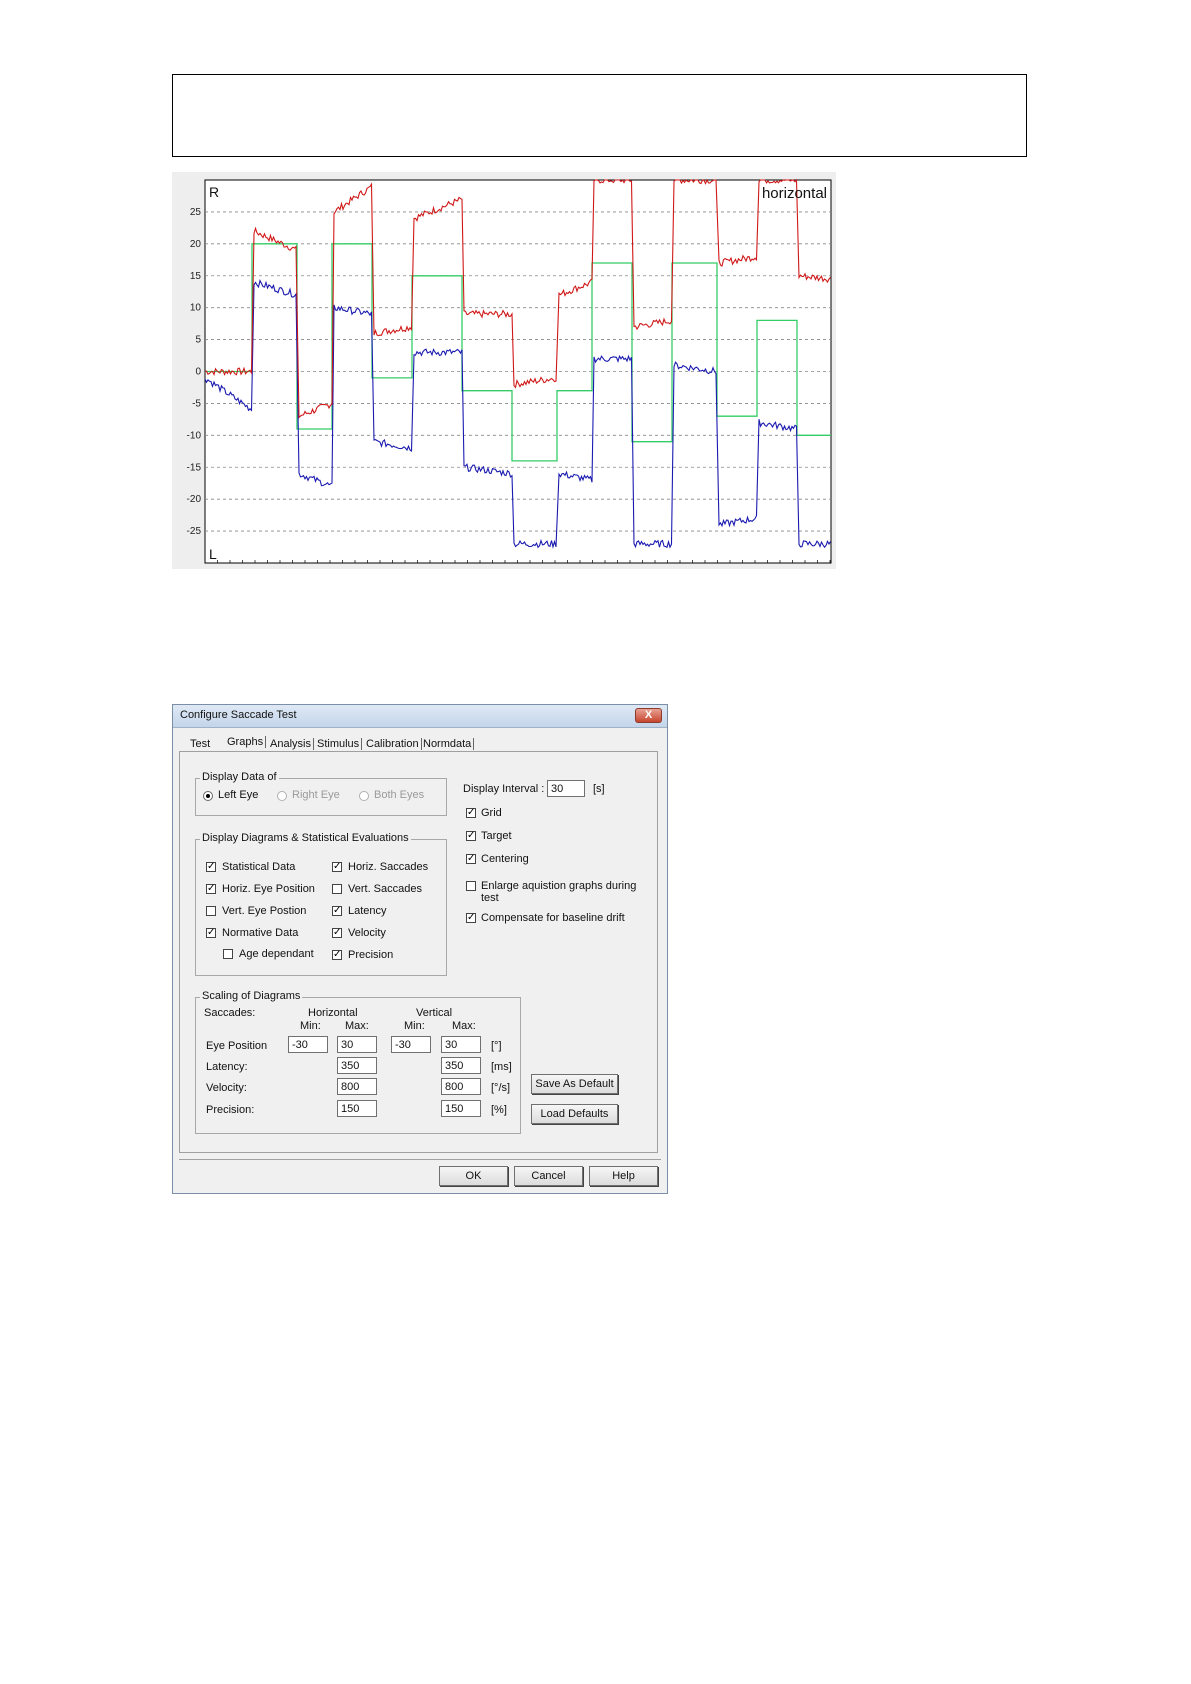  Describe the element at coordinates (238, 795) in the screenshot. I see `radio-left-eye-label: Left Eye` at that location.